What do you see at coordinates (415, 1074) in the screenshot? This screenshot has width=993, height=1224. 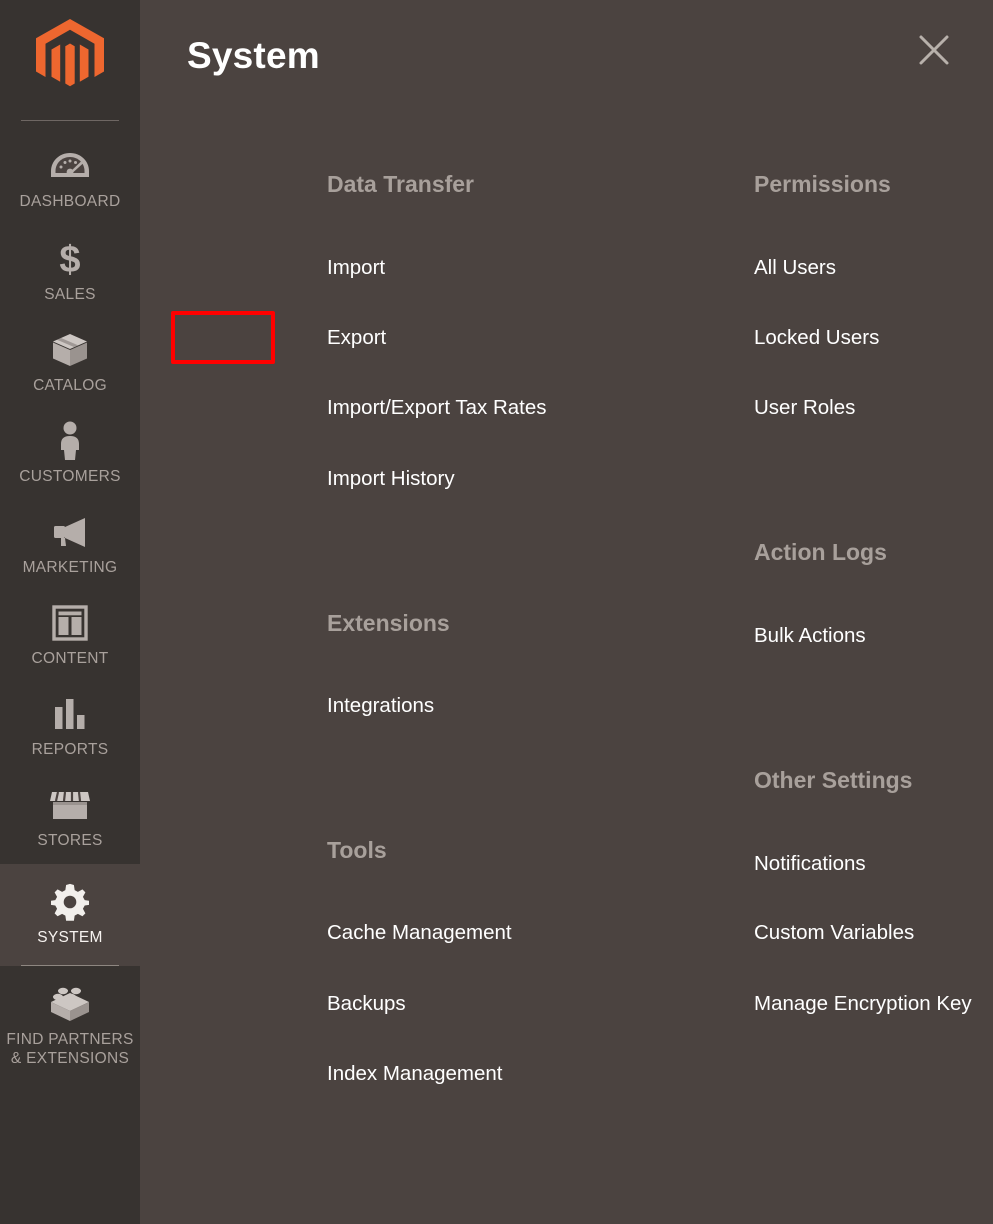 I see `menu-item-index-management: Index Management` at bounding box center [415, 1074].